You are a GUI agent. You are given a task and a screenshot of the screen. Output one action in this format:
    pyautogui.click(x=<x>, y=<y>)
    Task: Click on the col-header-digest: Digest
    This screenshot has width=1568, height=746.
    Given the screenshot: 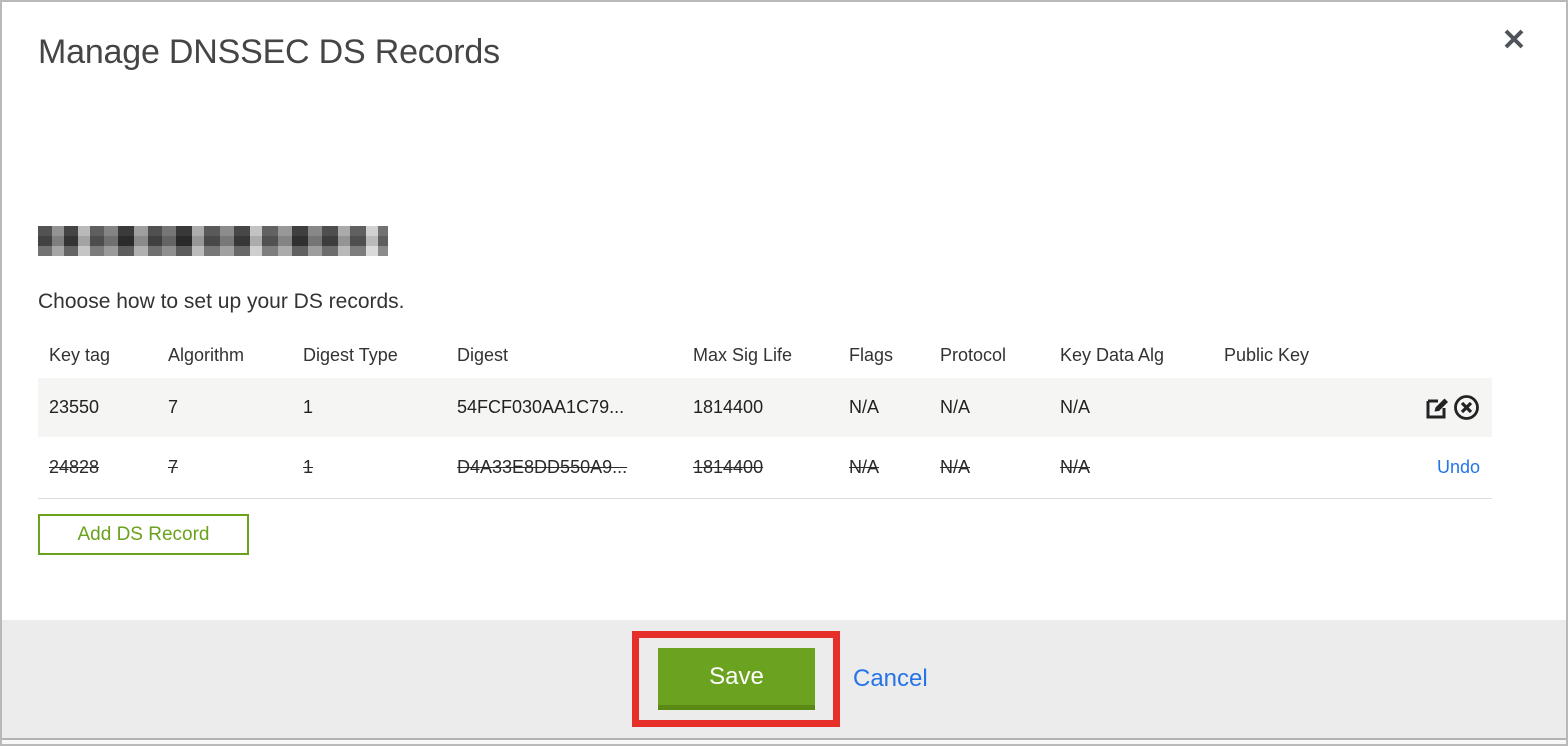 What is the action you would take?
    pyautogui.click(x=483, y=354)
    